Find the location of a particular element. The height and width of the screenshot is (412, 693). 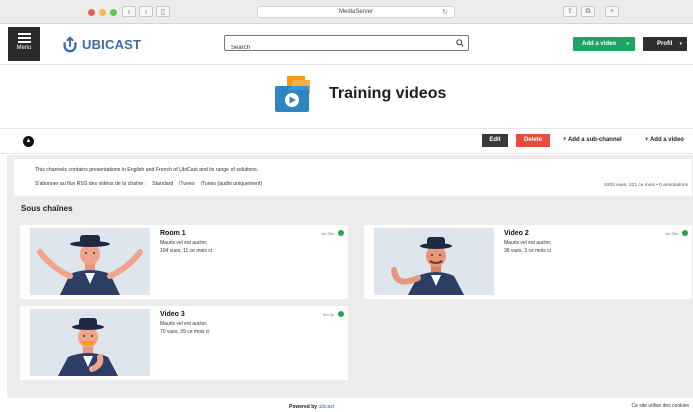

edit-button: Edit is located at coordinates (495, 140).